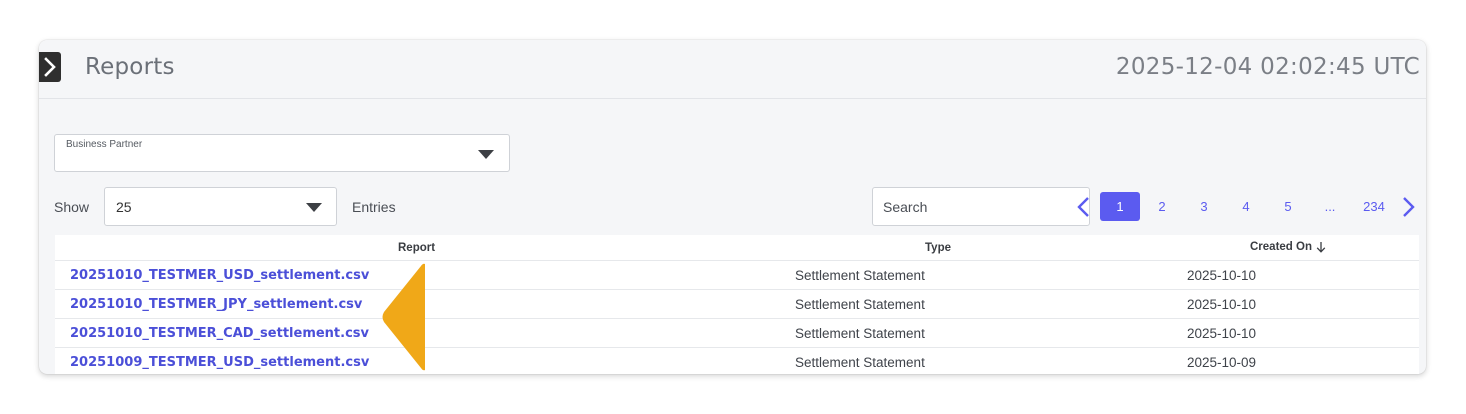 The height and width of the screenshot is (414, 1466). I want to click on entries-per-page-value: 25, so click(124, 207).